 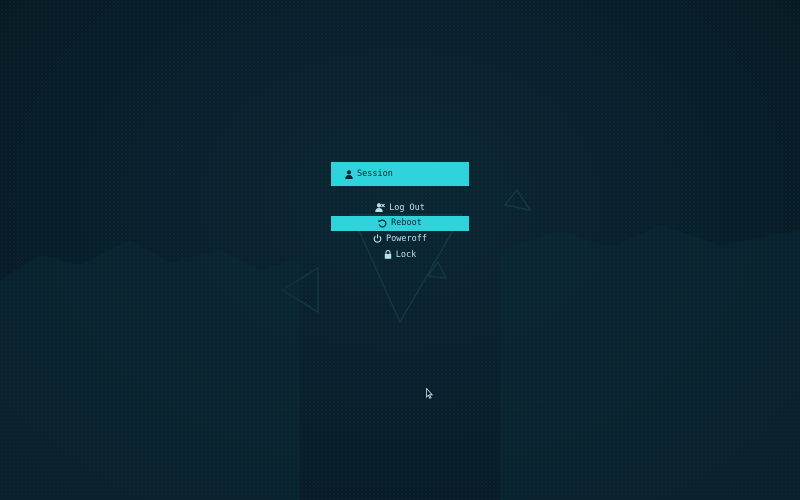 I want to click on mouse-cursor-icon, so click(x=429, y=393).